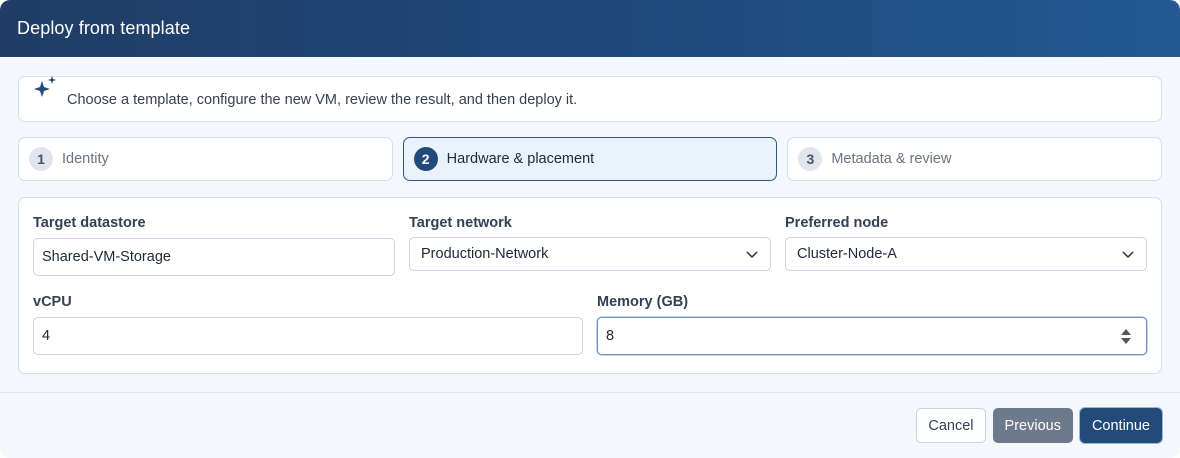  What do you see at coordinates (847, 254) in the screenshot?
I see `preferred-node-value: Cluster-Node-A` at bounding box center [847, 254].